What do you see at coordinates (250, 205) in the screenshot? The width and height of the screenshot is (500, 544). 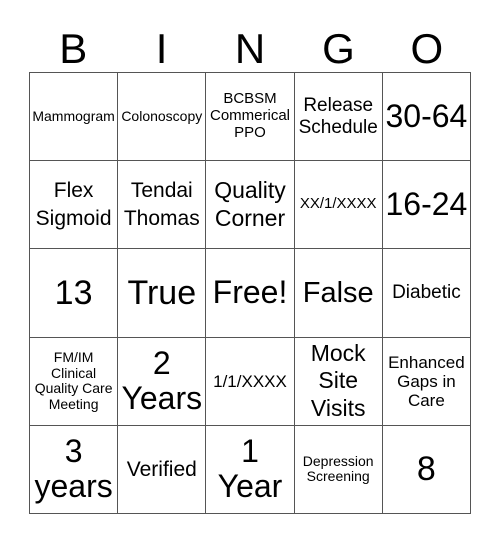 I see `bingo-cell: Quality Corner` at bounding box center [250, 205].